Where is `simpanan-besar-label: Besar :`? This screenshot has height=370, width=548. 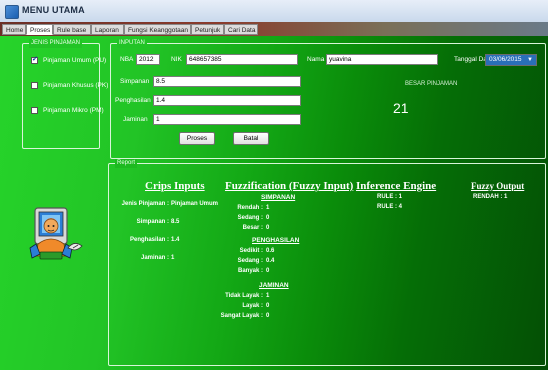
simpanan-besar-label: Besar : is located at coordinates (252, 228).